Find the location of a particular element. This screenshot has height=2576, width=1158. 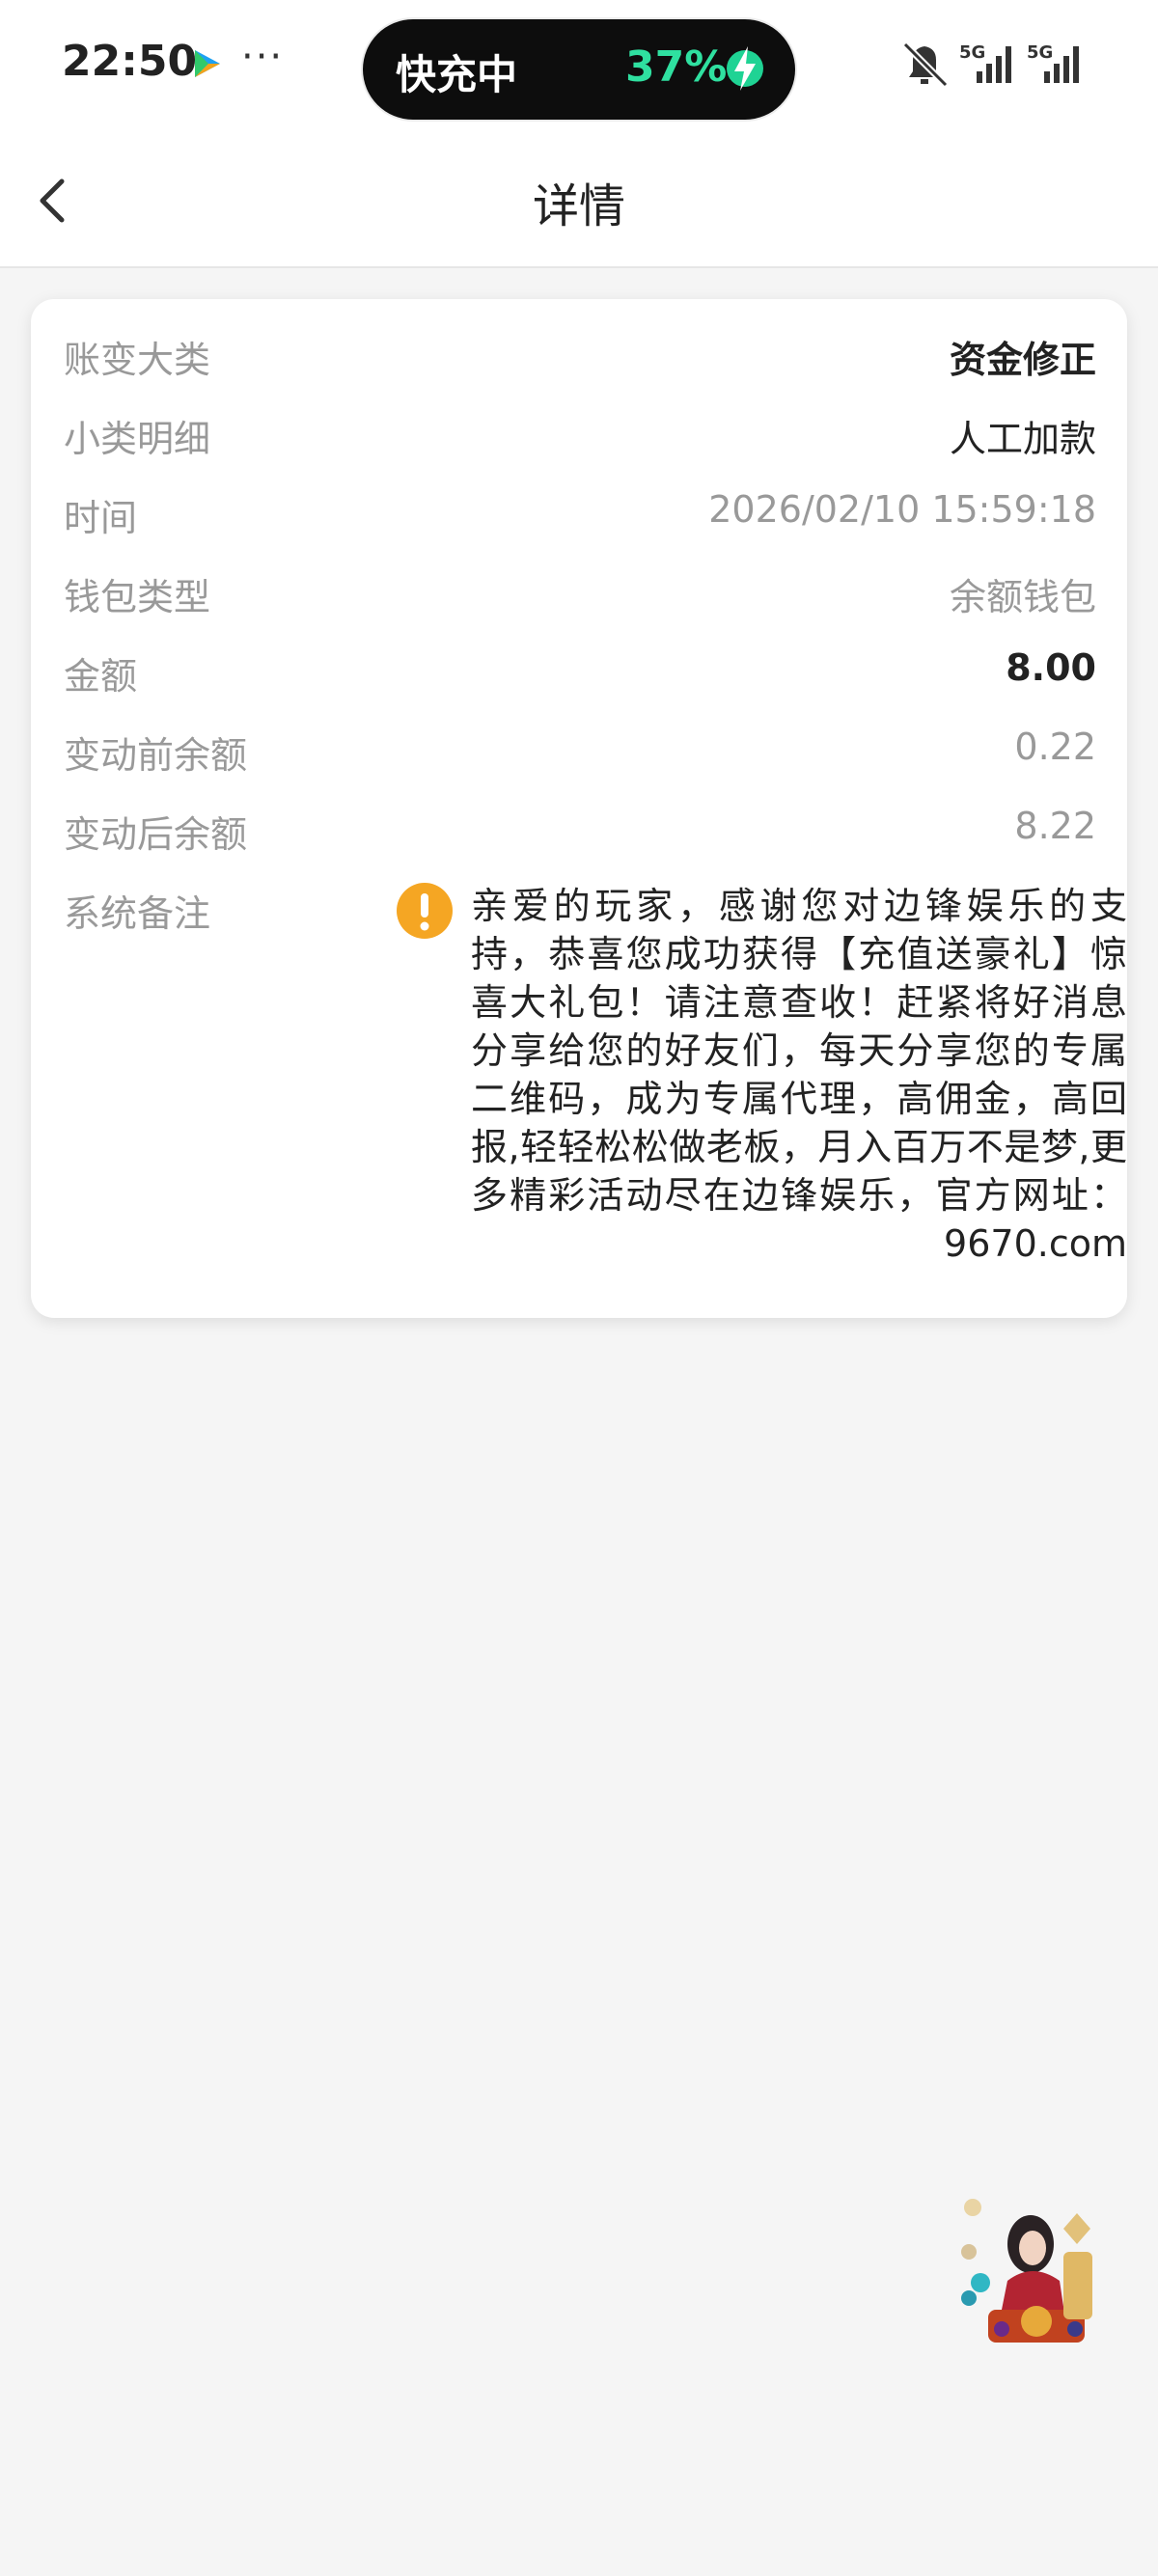

detail-row-category: 账变大类 资金修正 is located at coordinates (580, 359).